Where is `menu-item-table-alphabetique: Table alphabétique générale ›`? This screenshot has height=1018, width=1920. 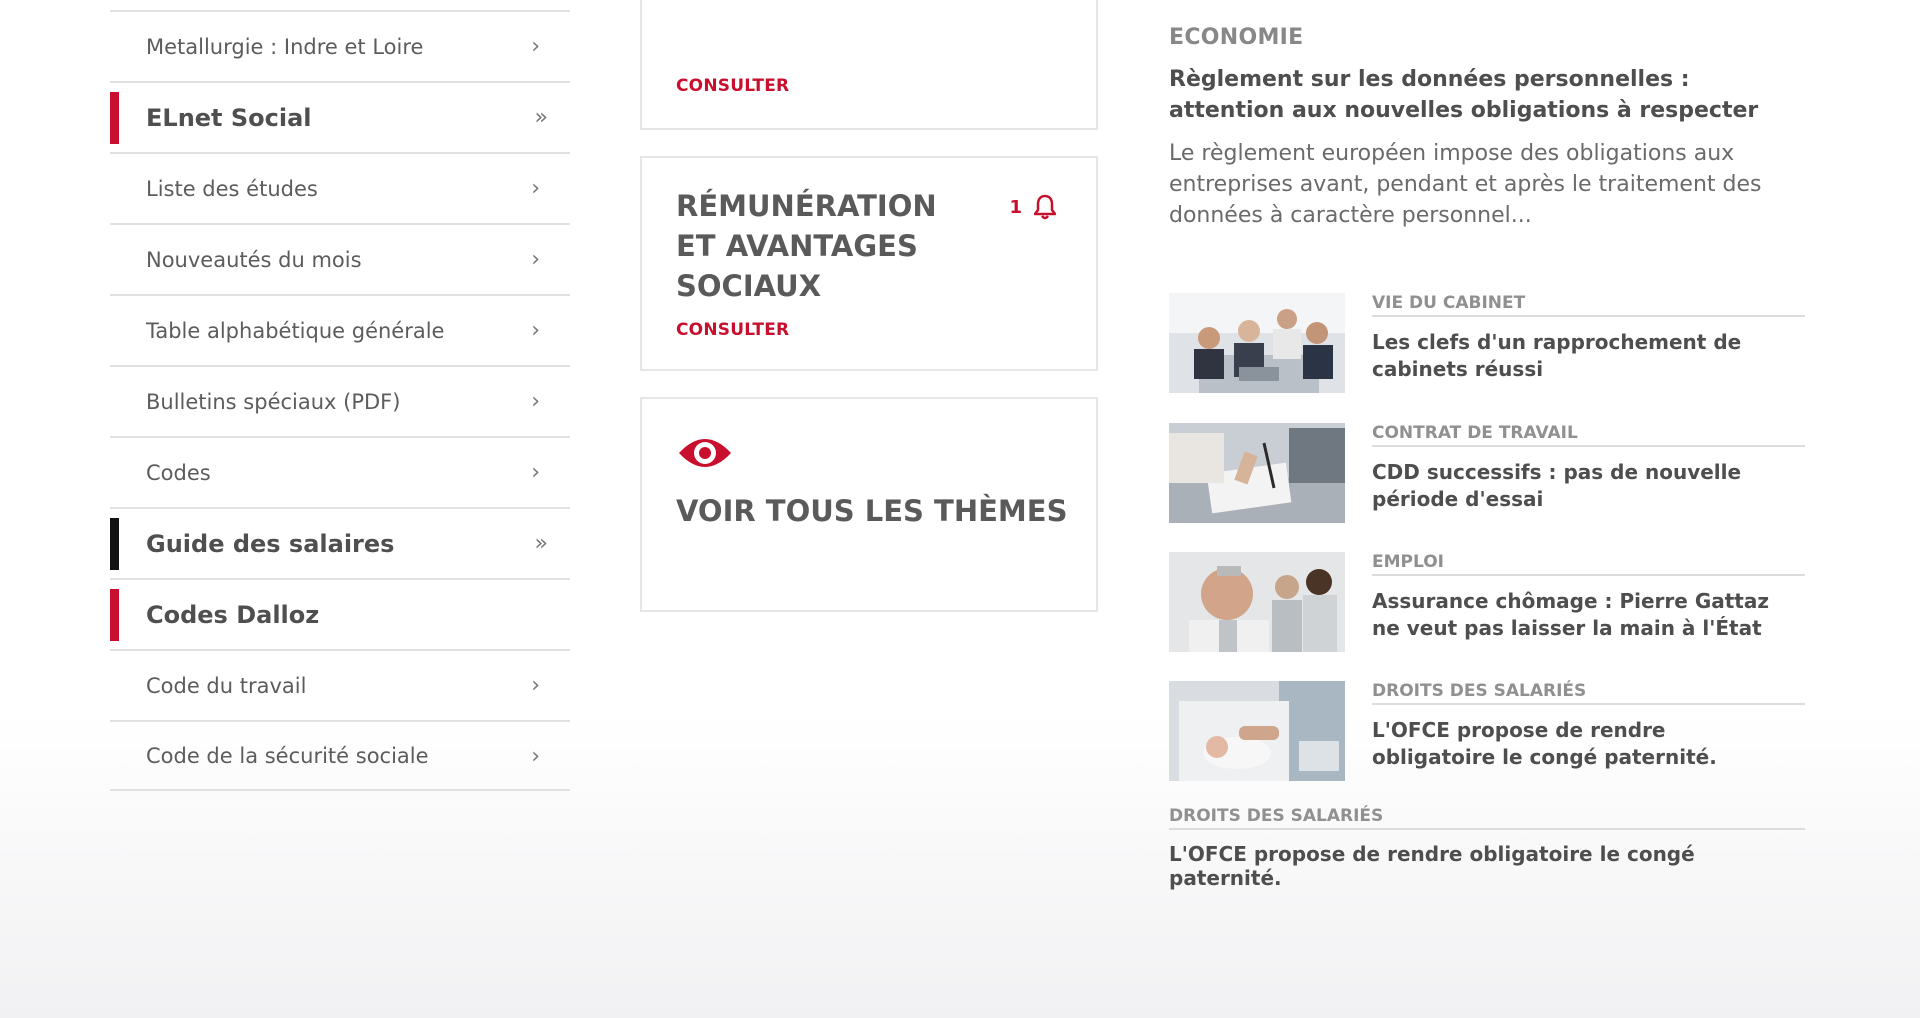 menu-item-table-alphabetique: Table alphabétique générale › is located at coordinates (340, 329).